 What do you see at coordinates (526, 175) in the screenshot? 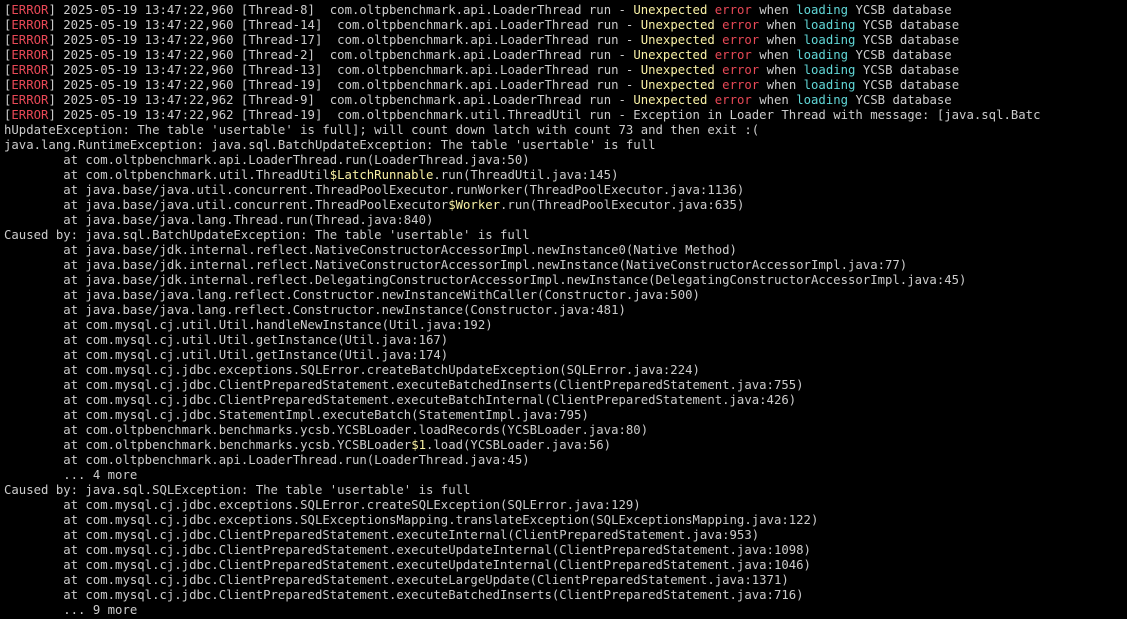
I see `terminal-text-segment: .run(ThreadUtil.java:145)` at bounding box center [526, 175].